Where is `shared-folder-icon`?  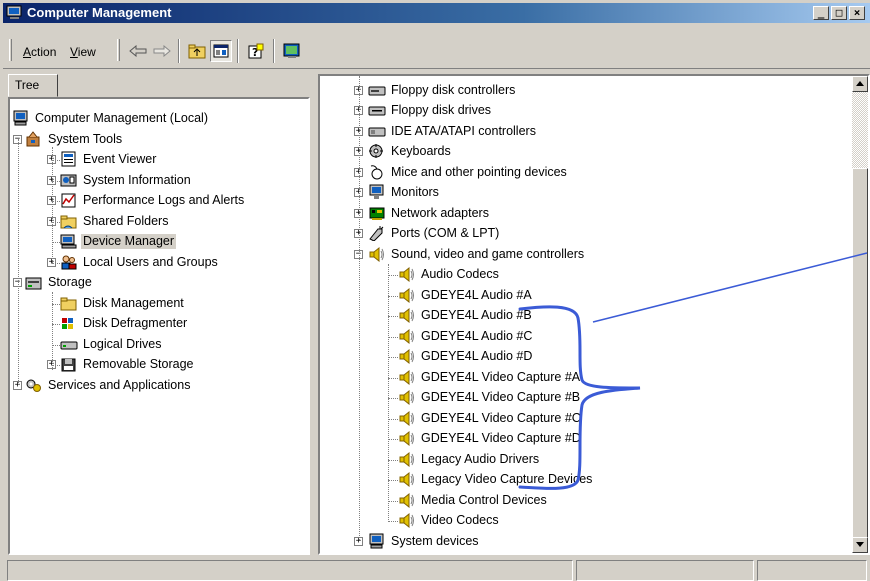 shared-folder-icon is located at coordinates (68, 222).